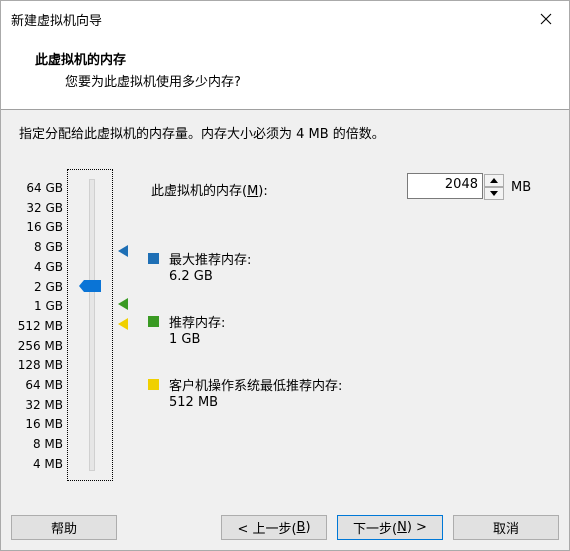  Describe the element at coordinates (40, 325) in the screenshot. I see `scale-tick-label: 512 MB` at that location.